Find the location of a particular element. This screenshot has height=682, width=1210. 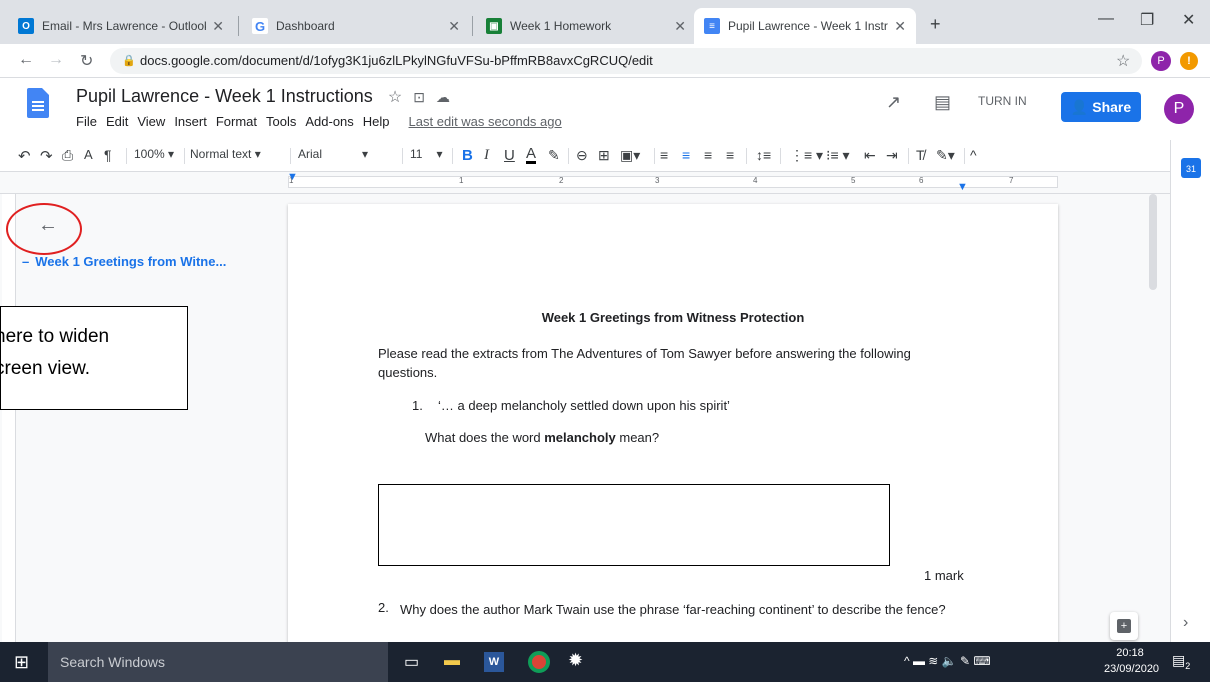

tab-outlook: O Email - Mrs Lawrence - Outlook ✕ is located at coordinates (121, 26).